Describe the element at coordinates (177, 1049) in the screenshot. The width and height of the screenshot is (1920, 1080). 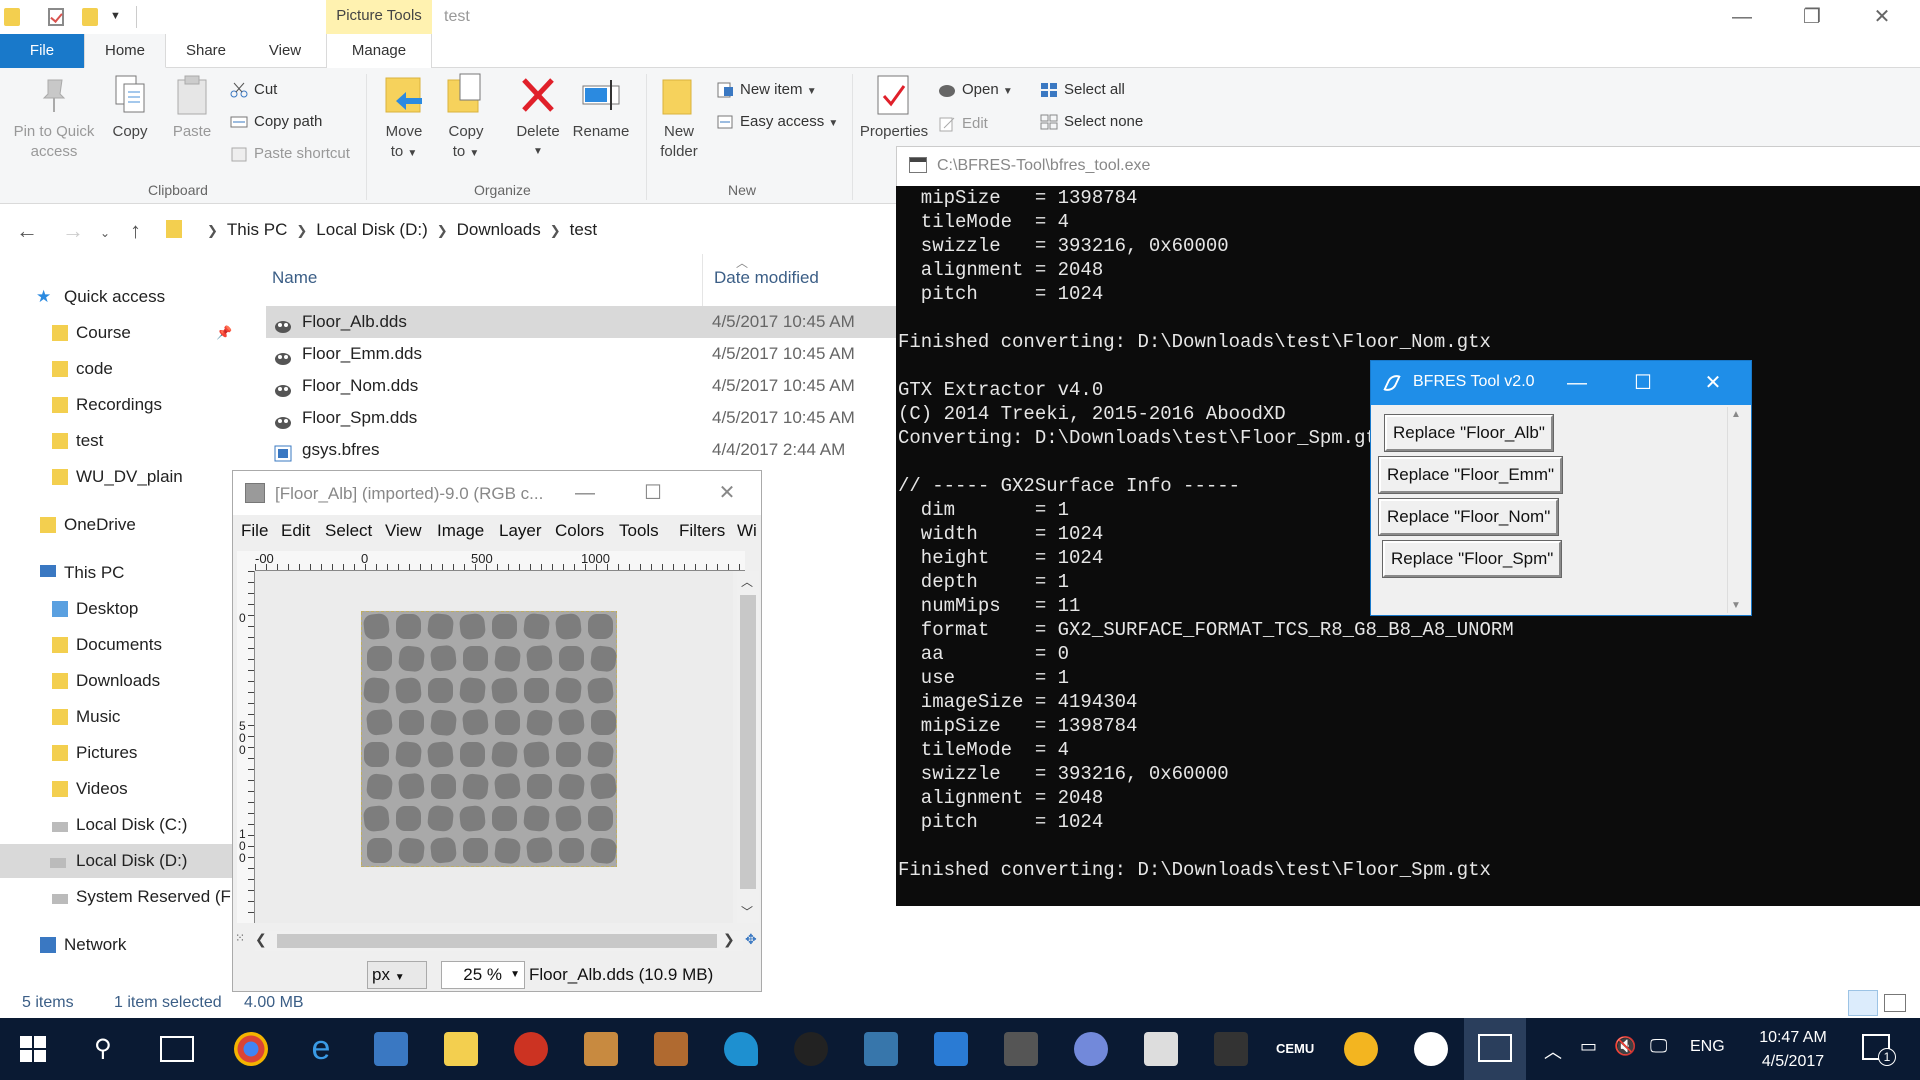
I see `task-view-icon` at that location.